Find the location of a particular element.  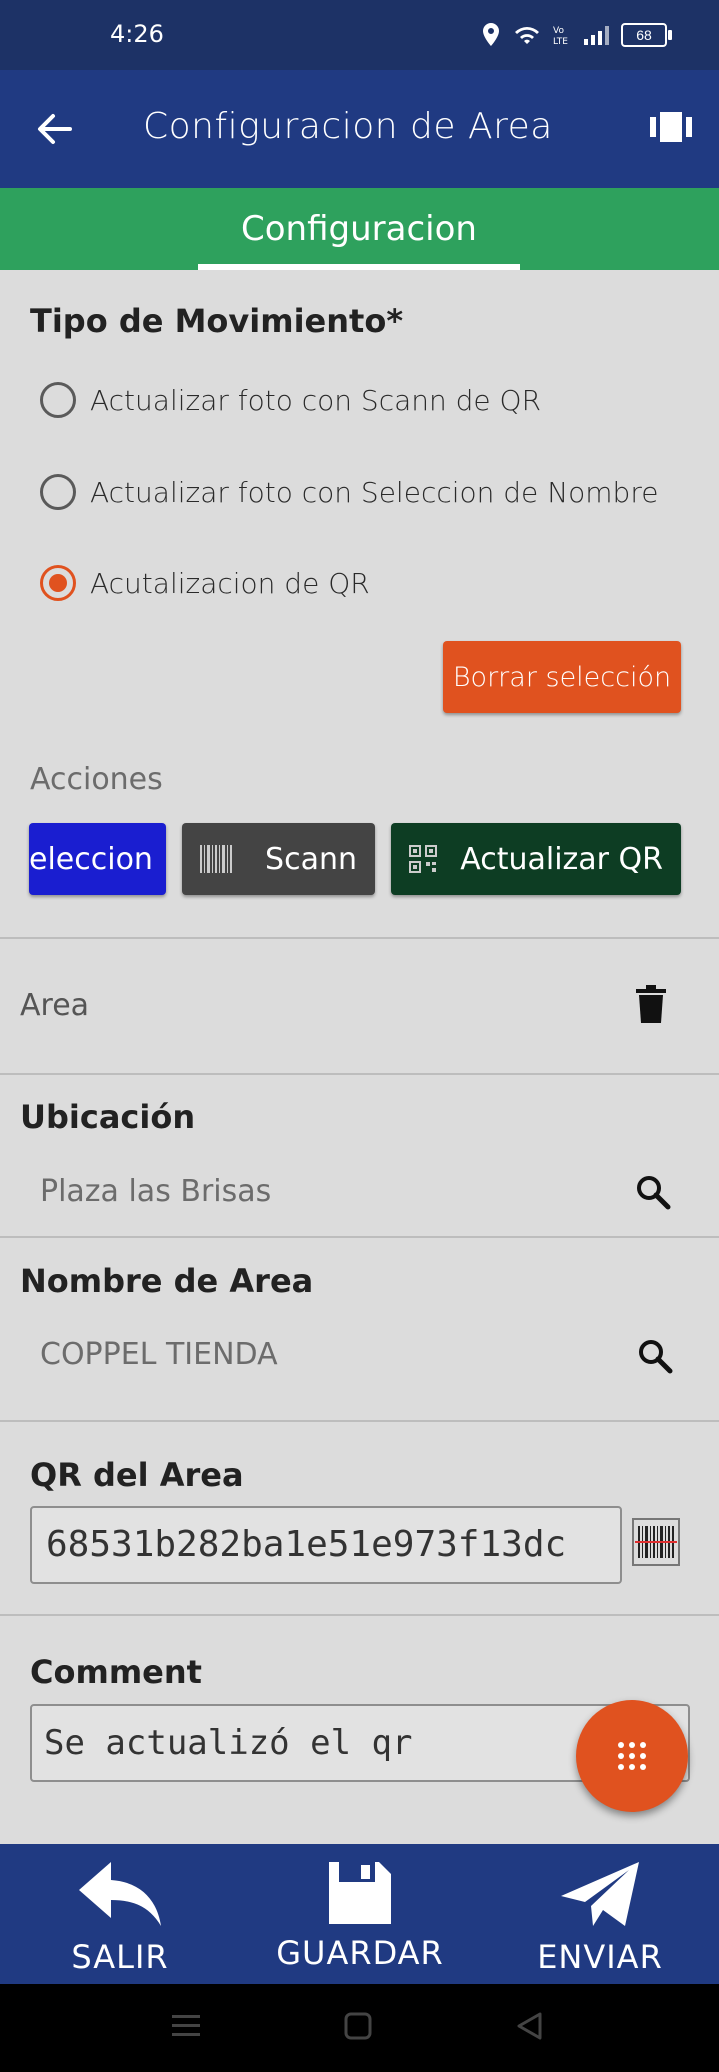

radio-option-name-selection: Actualizar foto con Seleccion de Nombre is located at coordinates (349, 492).